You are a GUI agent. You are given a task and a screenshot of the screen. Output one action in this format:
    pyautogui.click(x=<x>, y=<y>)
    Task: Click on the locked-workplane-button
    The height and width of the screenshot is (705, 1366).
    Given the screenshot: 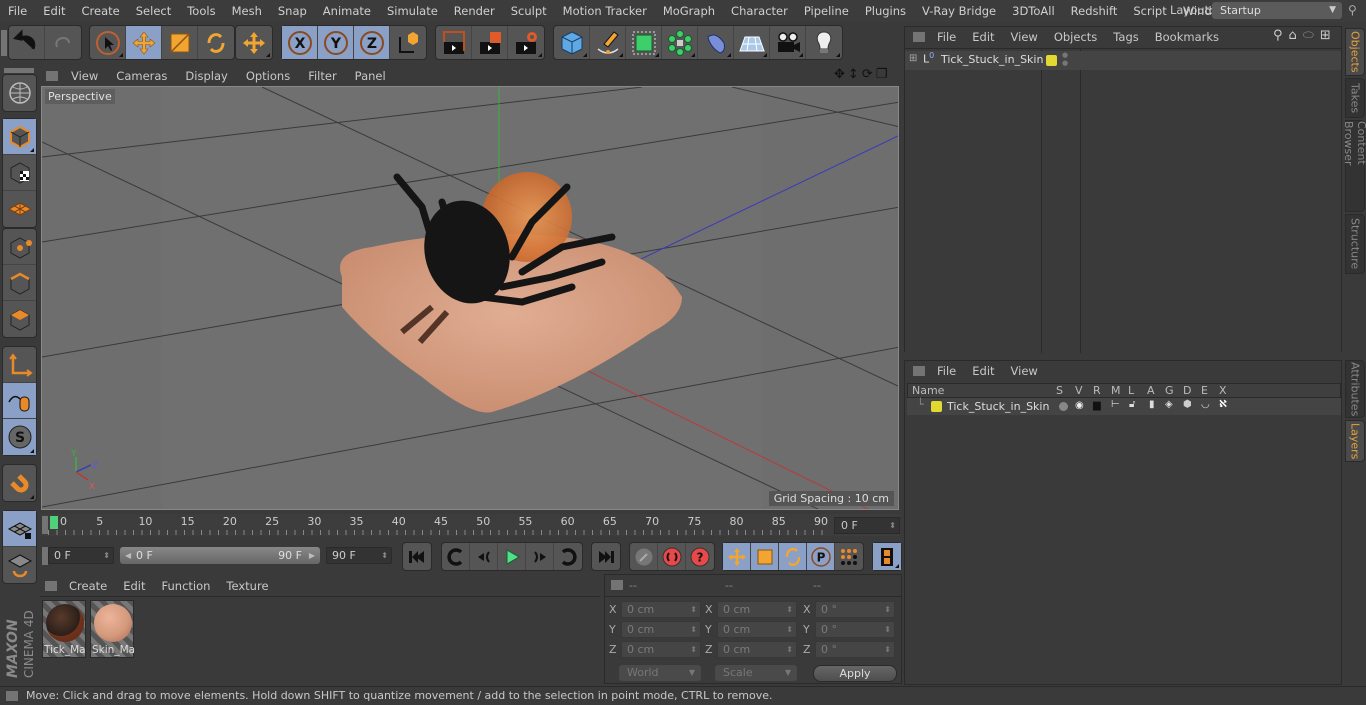 What is the action you would take?
    pyautogui.click(x=19, y=565)
    